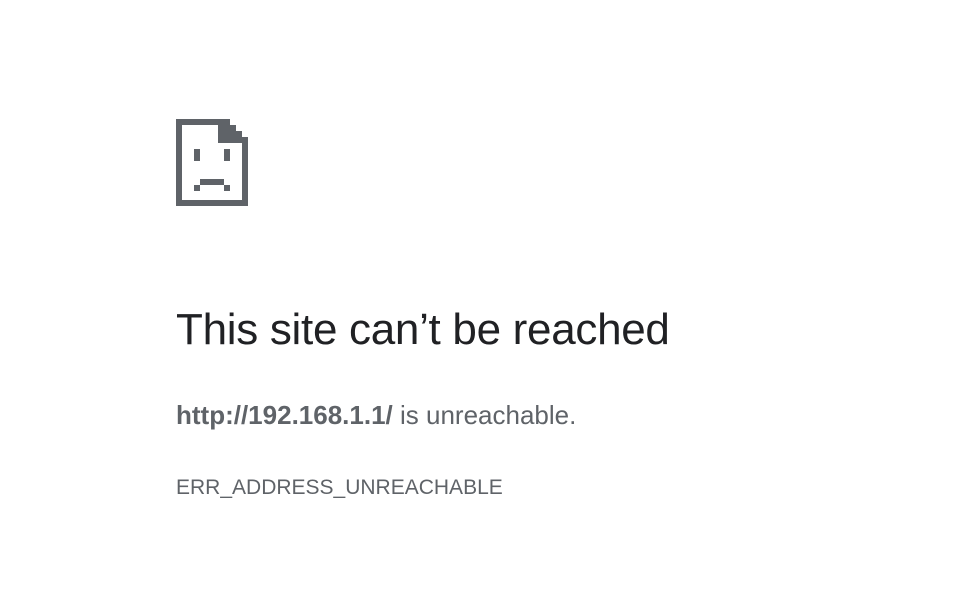  What do you see at coordinates (284, 415) in the screenshot?
I see `unreachable-url: http://192.168.1.1/` at bounding box center [284, 415].